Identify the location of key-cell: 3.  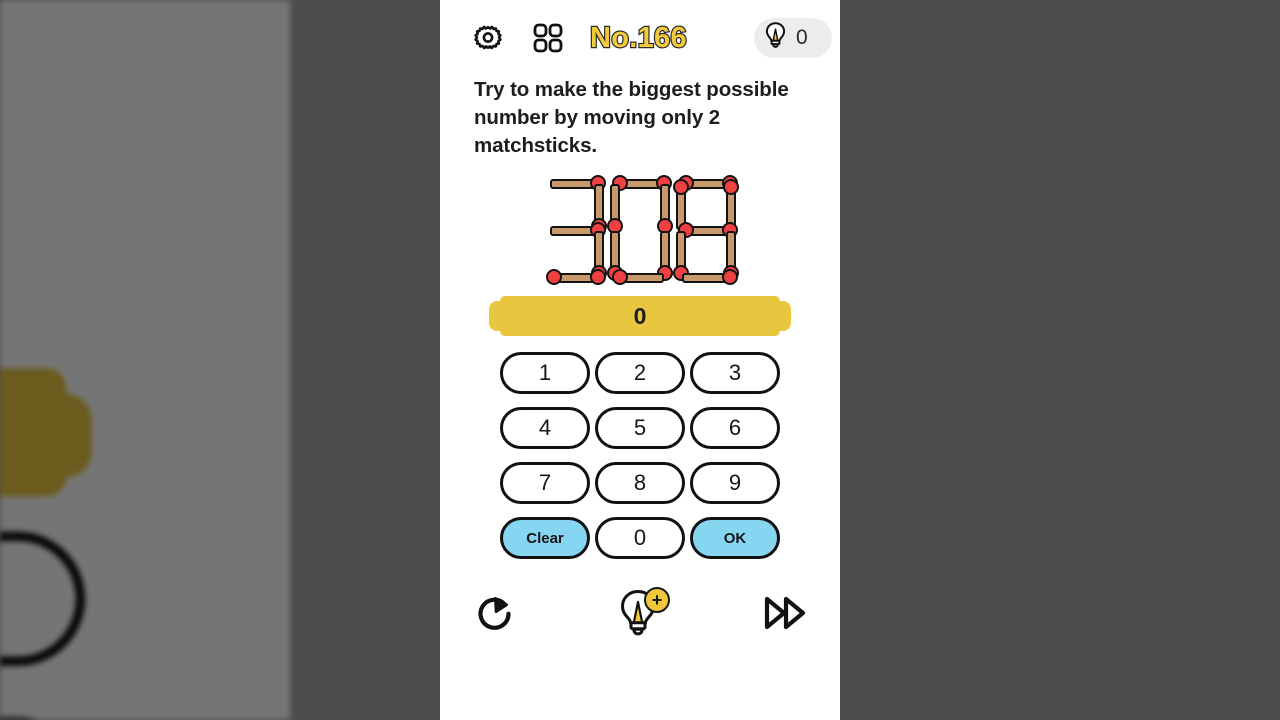
(735, 373).